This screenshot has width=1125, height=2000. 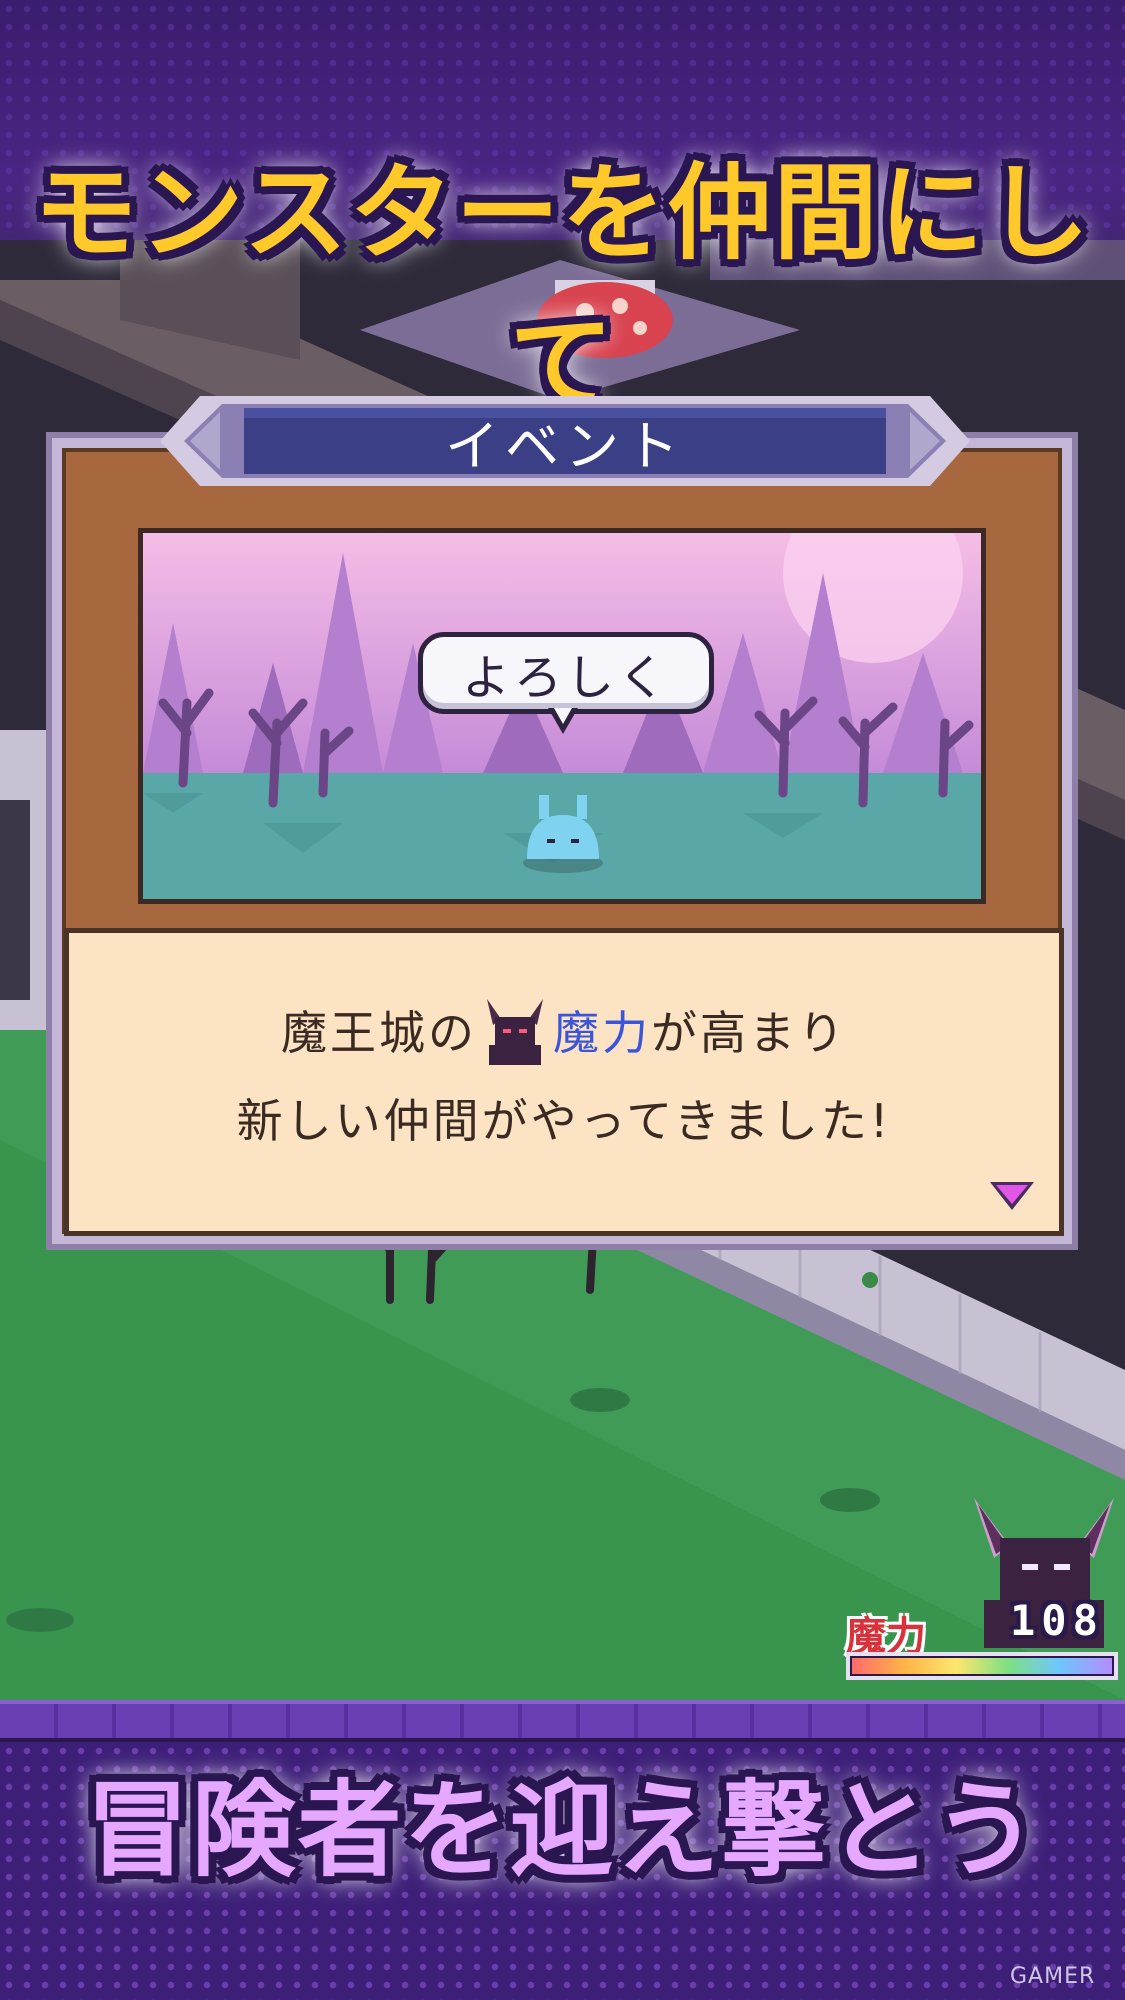 I want to click on event-message-box: 魔王城の 魔力が高まり 新しい仲間がやってきました!, so click(x=564, y=1082).